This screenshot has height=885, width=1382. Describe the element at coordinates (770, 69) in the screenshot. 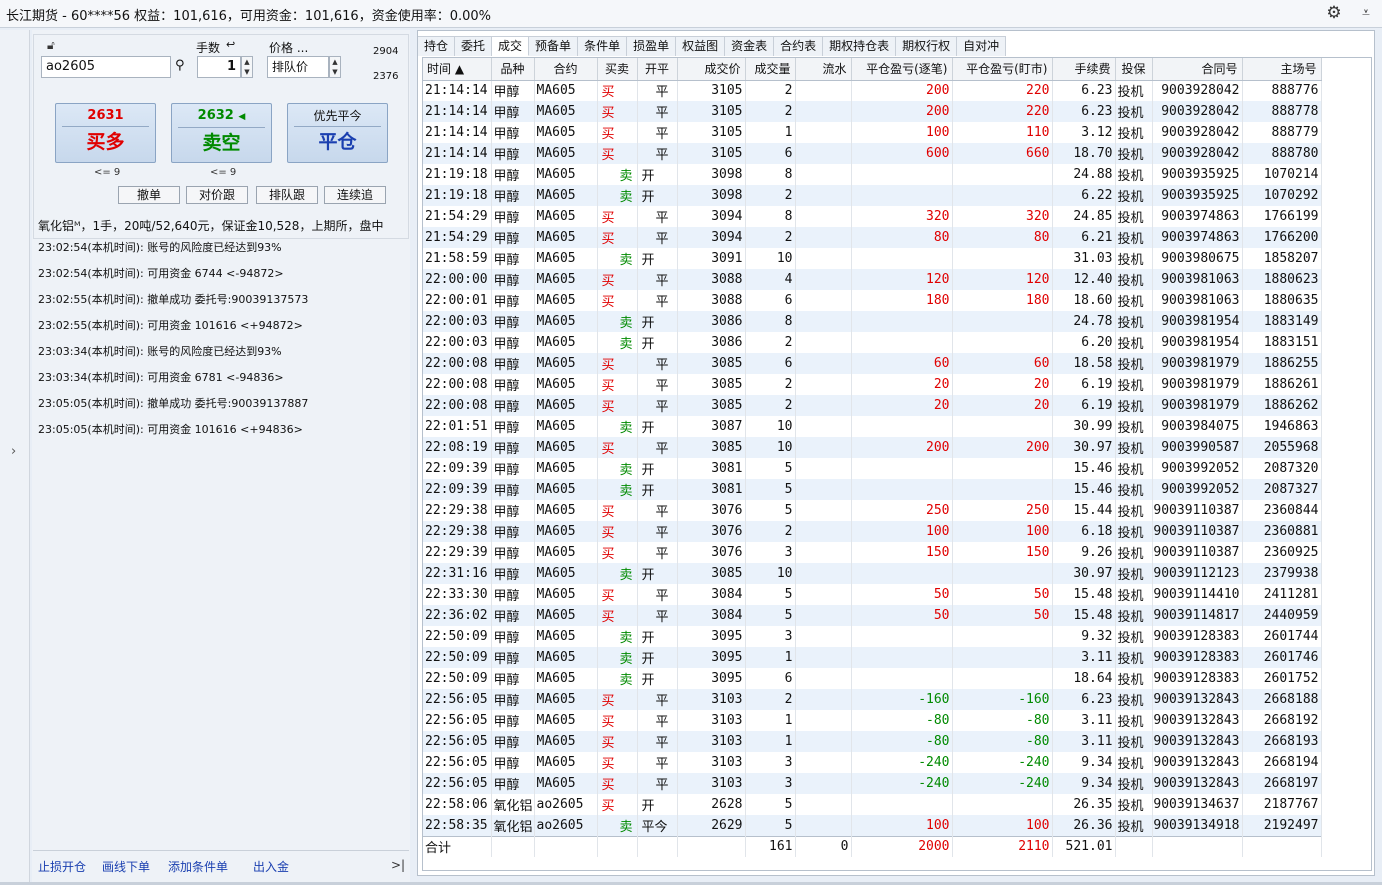

I see `column-header: 成交量` at that location.